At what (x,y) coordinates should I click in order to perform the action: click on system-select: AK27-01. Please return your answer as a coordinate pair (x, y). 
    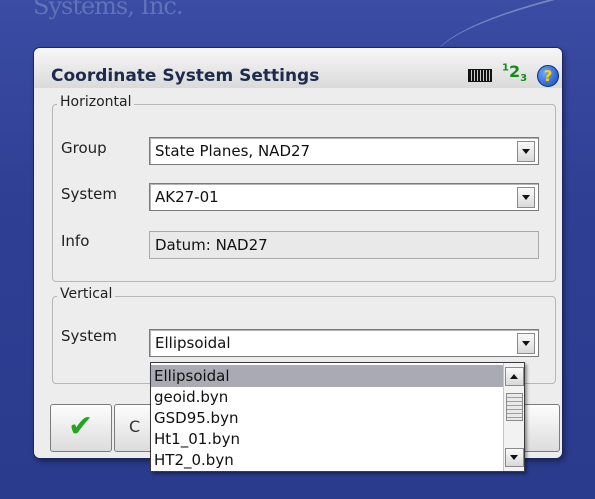
    Looking at the image, I should click on (344, 197).